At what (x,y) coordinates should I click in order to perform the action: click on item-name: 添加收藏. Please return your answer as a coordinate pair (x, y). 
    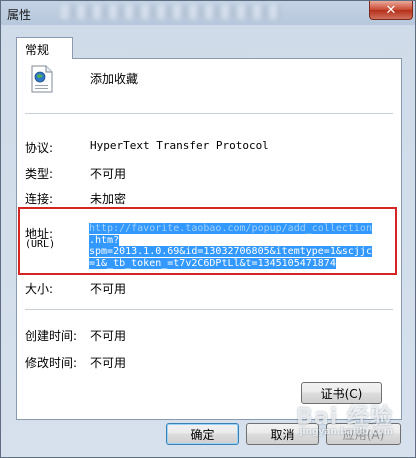
    Looking at the image, I should click on (114, 79).